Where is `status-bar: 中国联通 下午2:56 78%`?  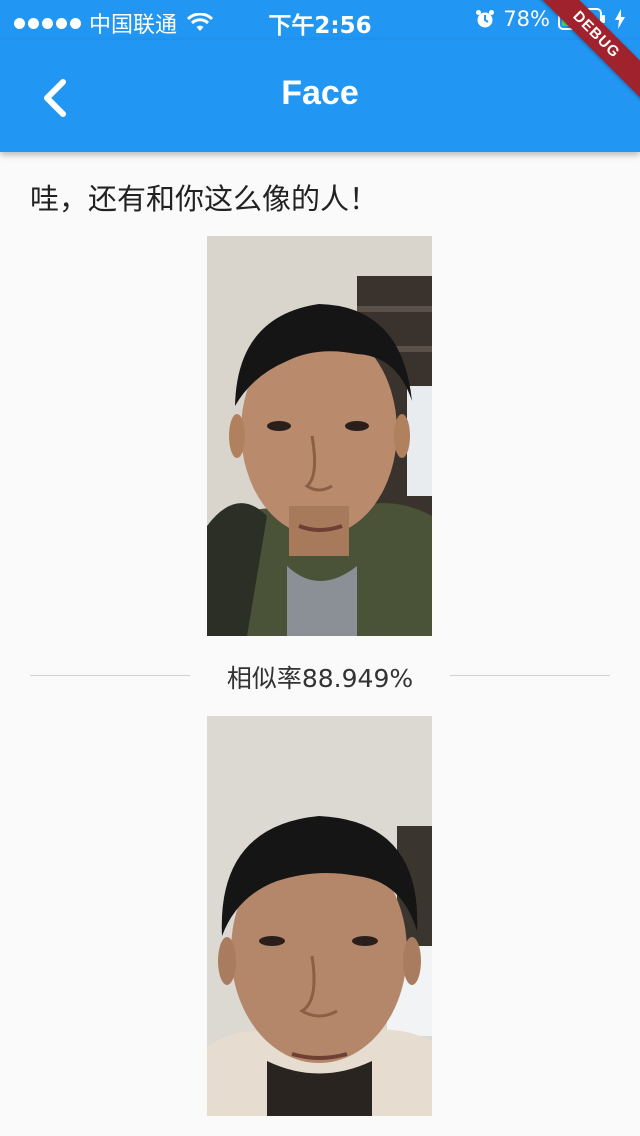
status-bar: 中国联通 下午2:56 78% is located at coordinates (320, 20).